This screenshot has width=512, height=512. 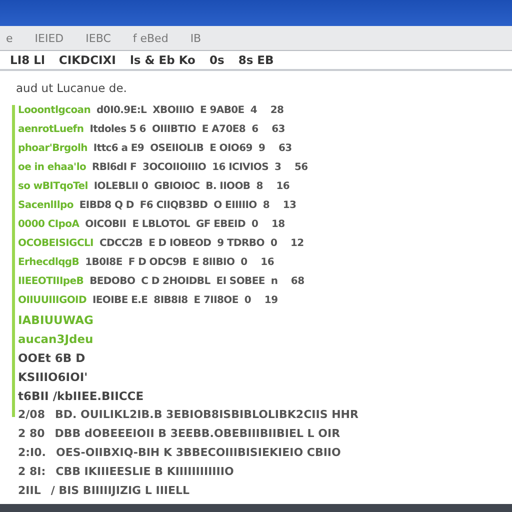 I want to click on entry-tag: GF EBEID, so click(x=221, y=224).